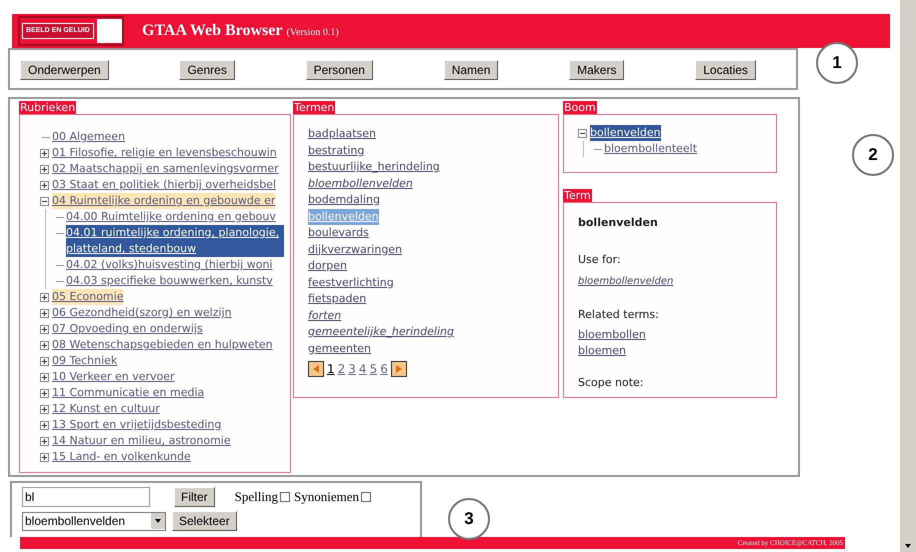  Describe the element at coordinates (355, 250) in the screenshot. I see `term-link: dijkverzwaringen` at that location.